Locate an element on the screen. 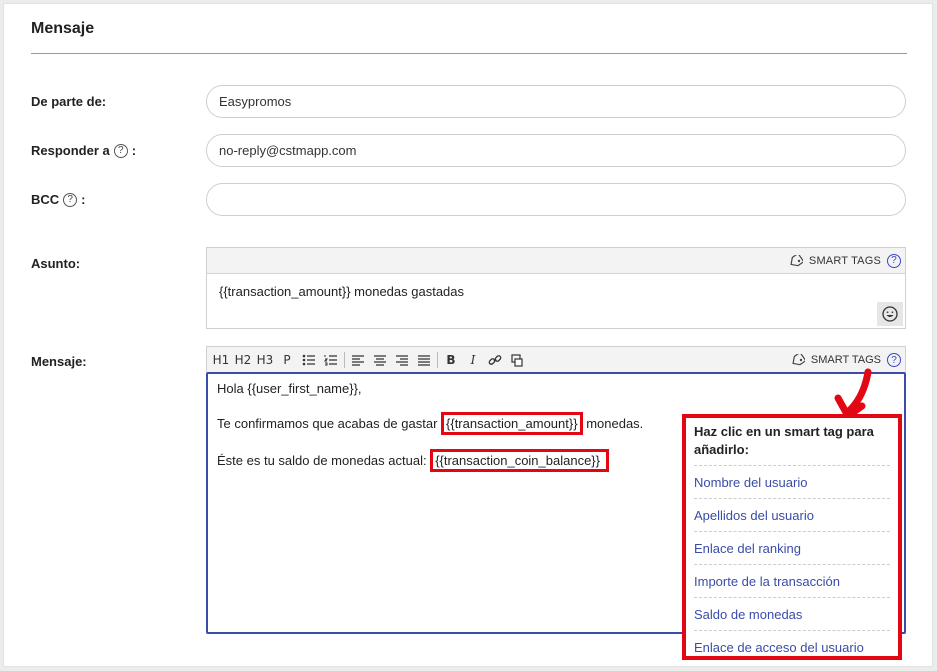  reply-to-input: no-reply@cstmapp.com is located at coordinates (556, 150).